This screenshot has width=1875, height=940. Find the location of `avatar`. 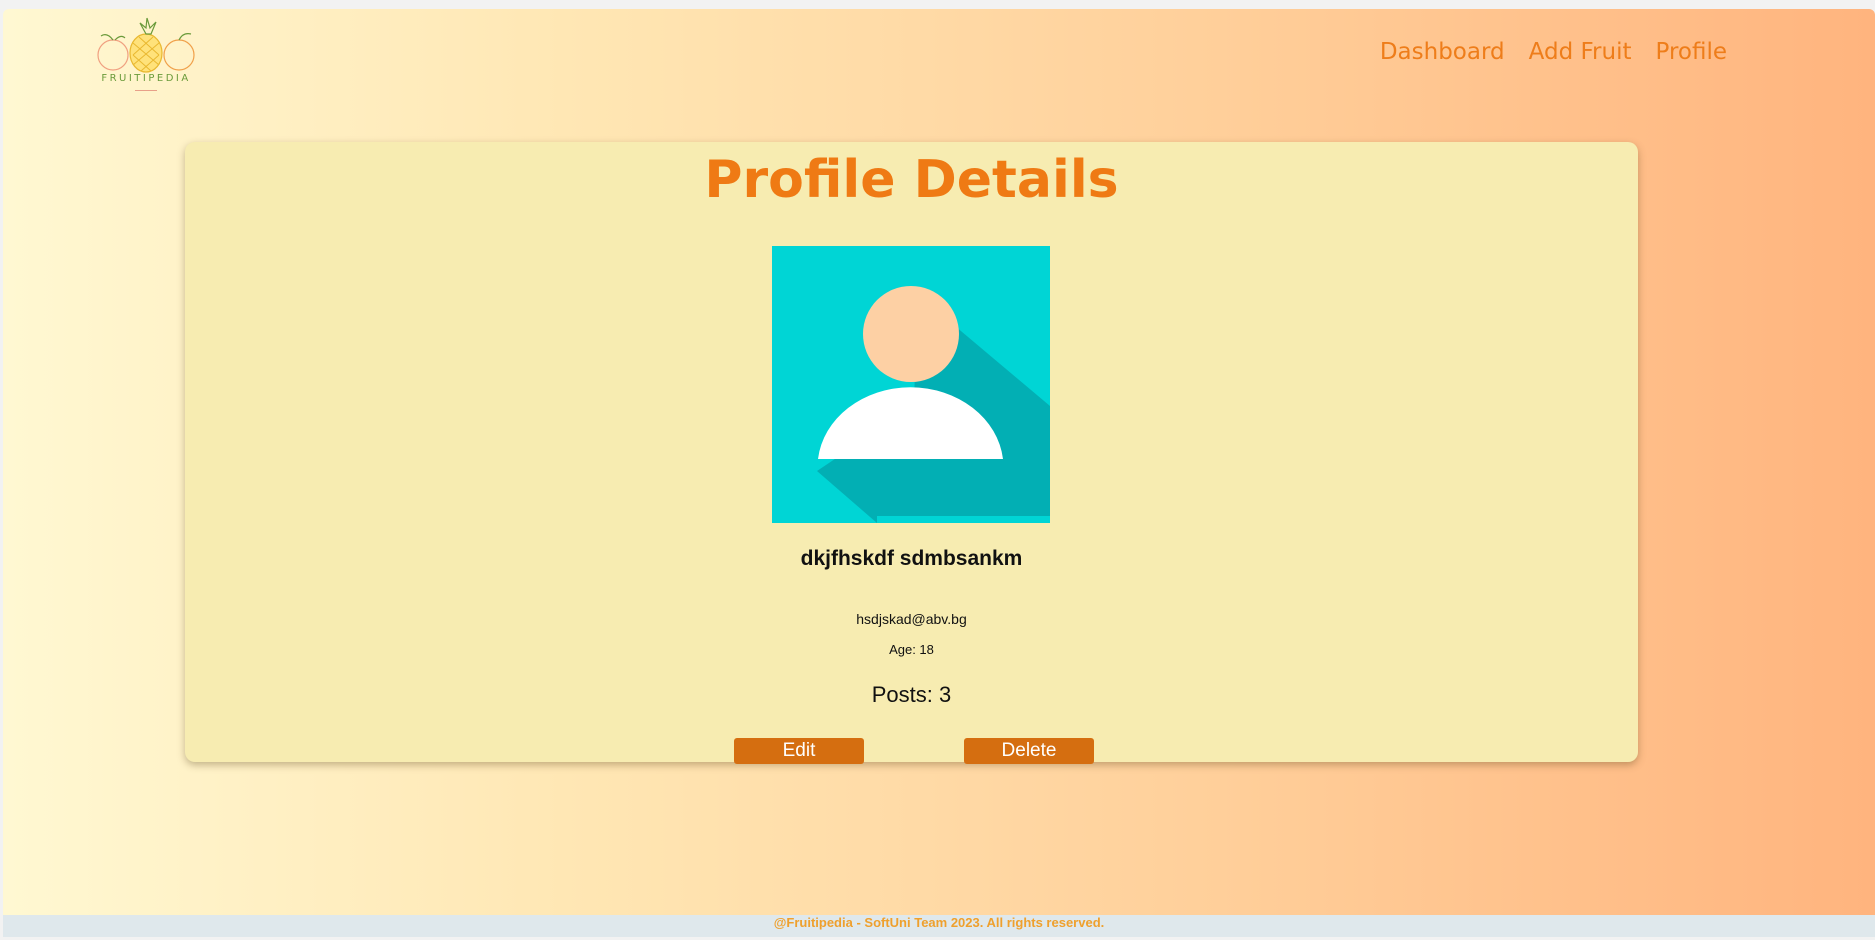

avatar is located at coordinates (911, 384).